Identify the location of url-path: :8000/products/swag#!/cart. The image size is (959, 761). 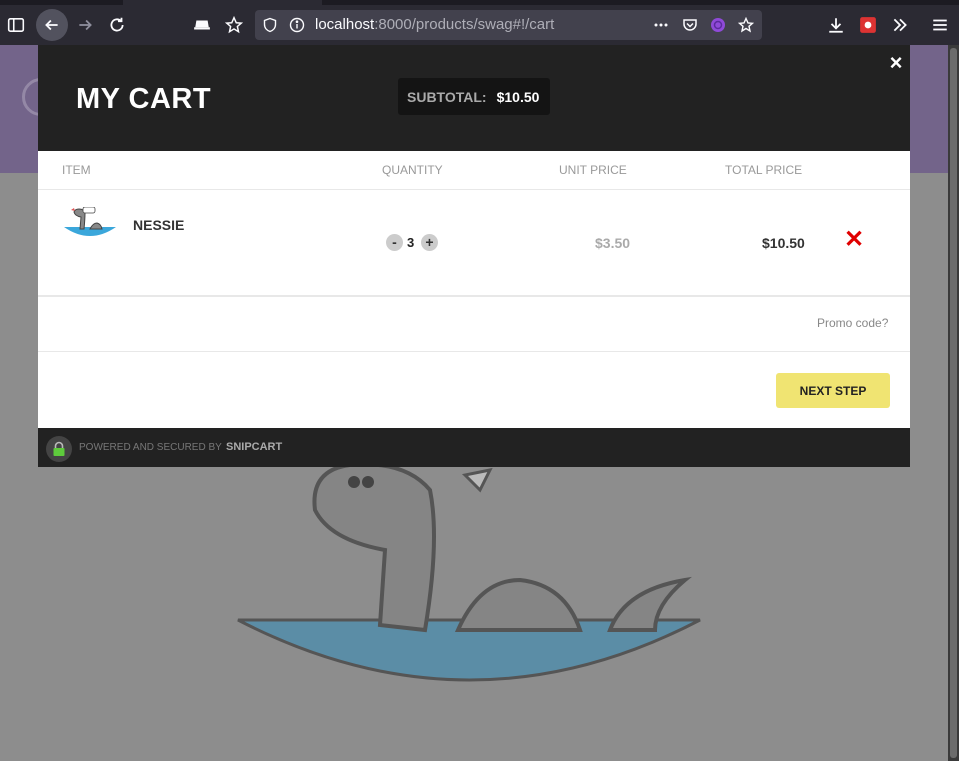
(464, 24).